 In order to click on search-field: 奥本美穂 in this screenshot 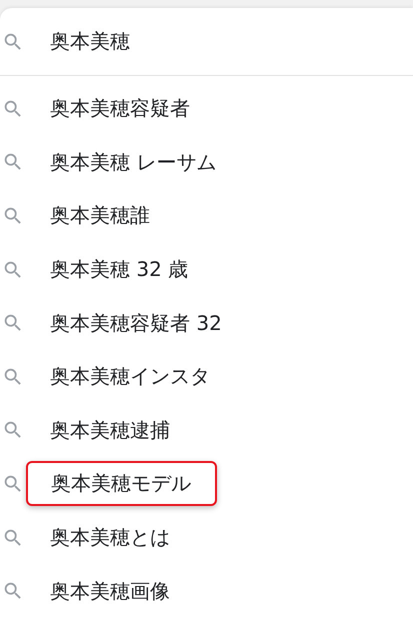, I will do `click(200, 42)`.